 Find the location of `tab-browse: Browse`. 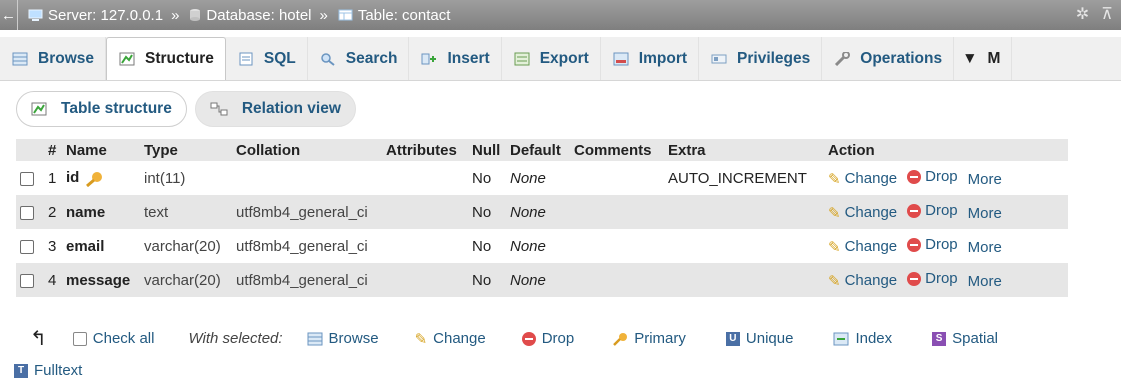

tab-browse: Browse is located at coordinates (53, 58).